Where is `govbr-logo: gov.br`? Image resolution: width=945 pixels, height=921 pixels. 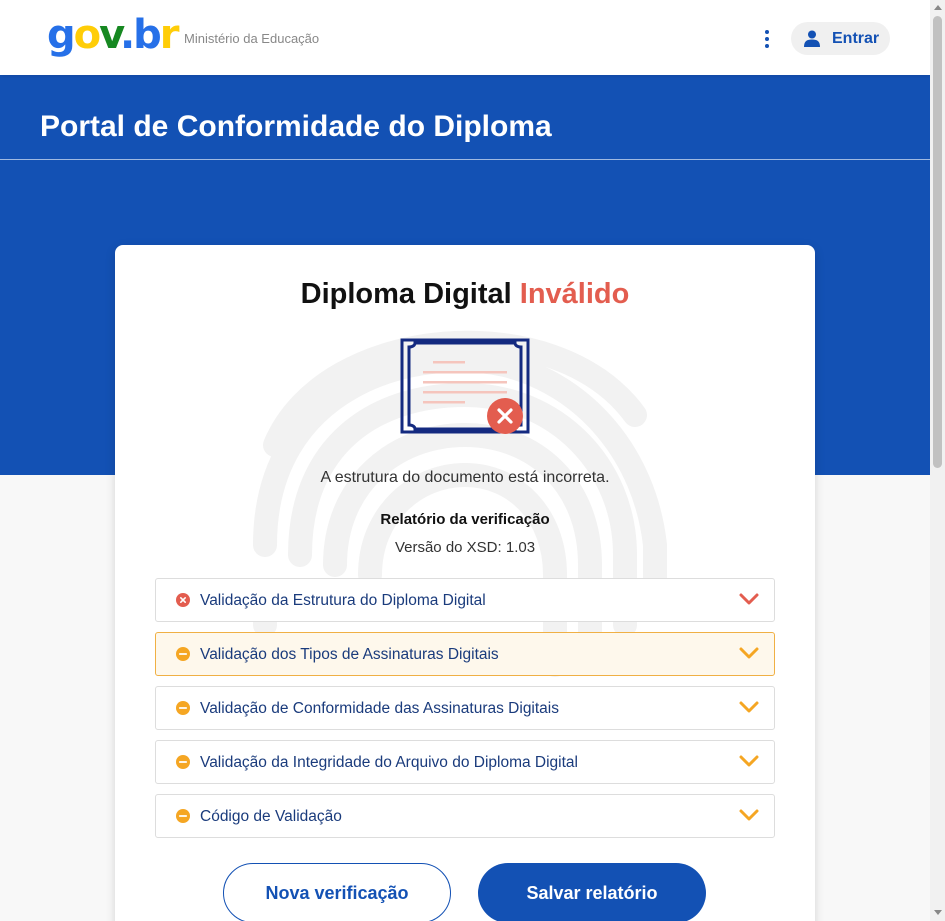
govbr-logo: gov.br is located at coordinates (113, 35).